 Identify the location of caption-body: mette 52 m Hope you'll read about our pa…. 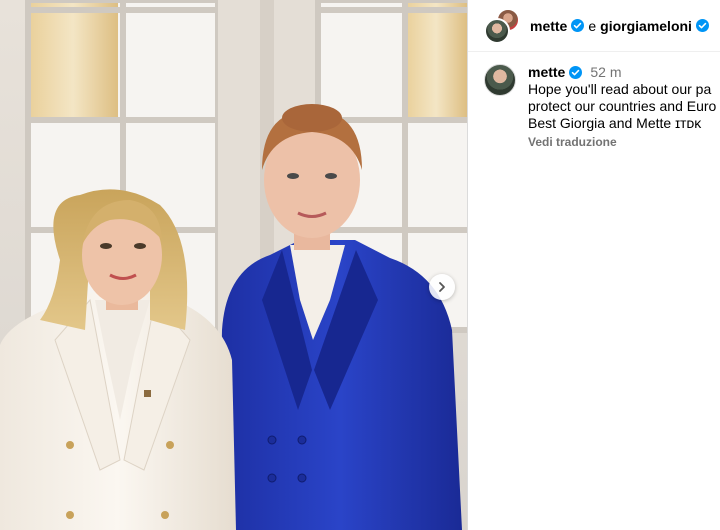
(622, 107).